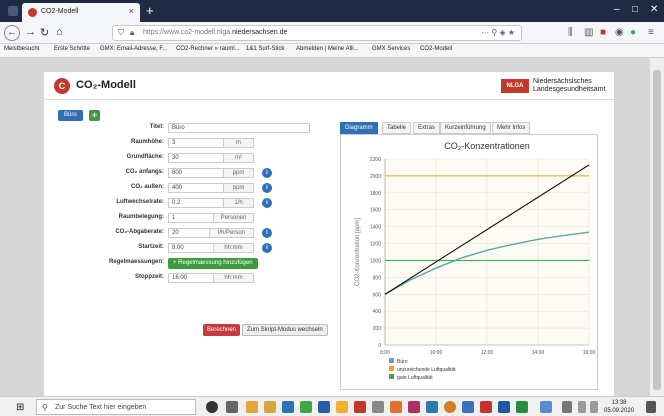  I want to click on grundflaeche-unit: m², so click(239, 158).